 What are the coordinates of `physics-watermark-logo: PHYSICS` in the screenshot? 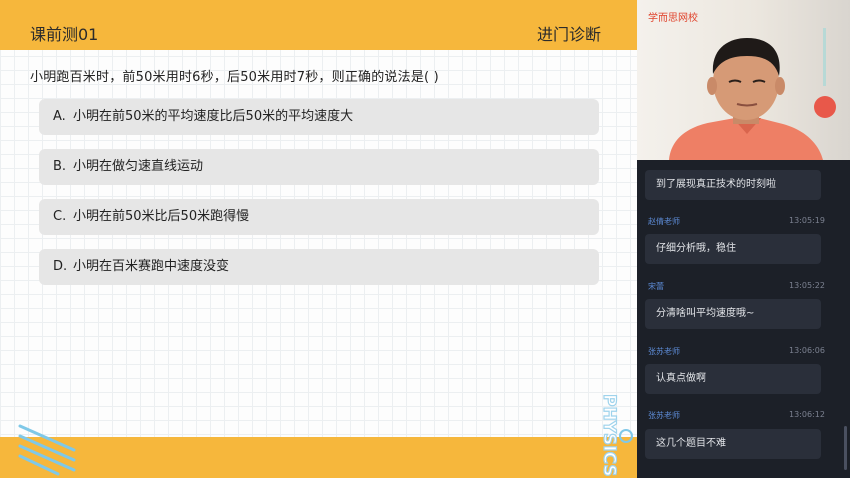 It's located at (615, 435).